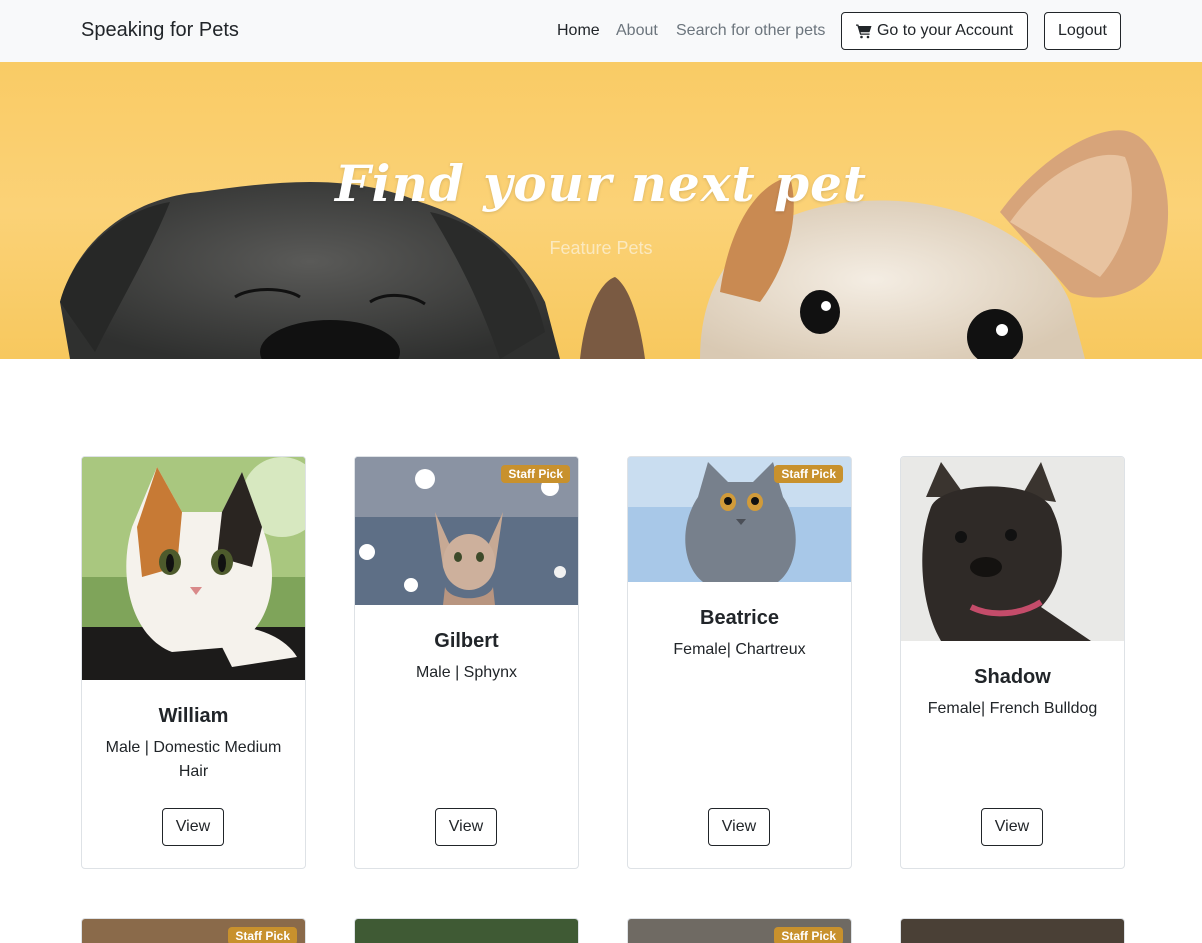 The height and width of the screenshot is (943, 1202). Describe the element at coordinates (750, 31) in the screenshot. I see `nav-link-search-pets: Search for other pets` at that location.